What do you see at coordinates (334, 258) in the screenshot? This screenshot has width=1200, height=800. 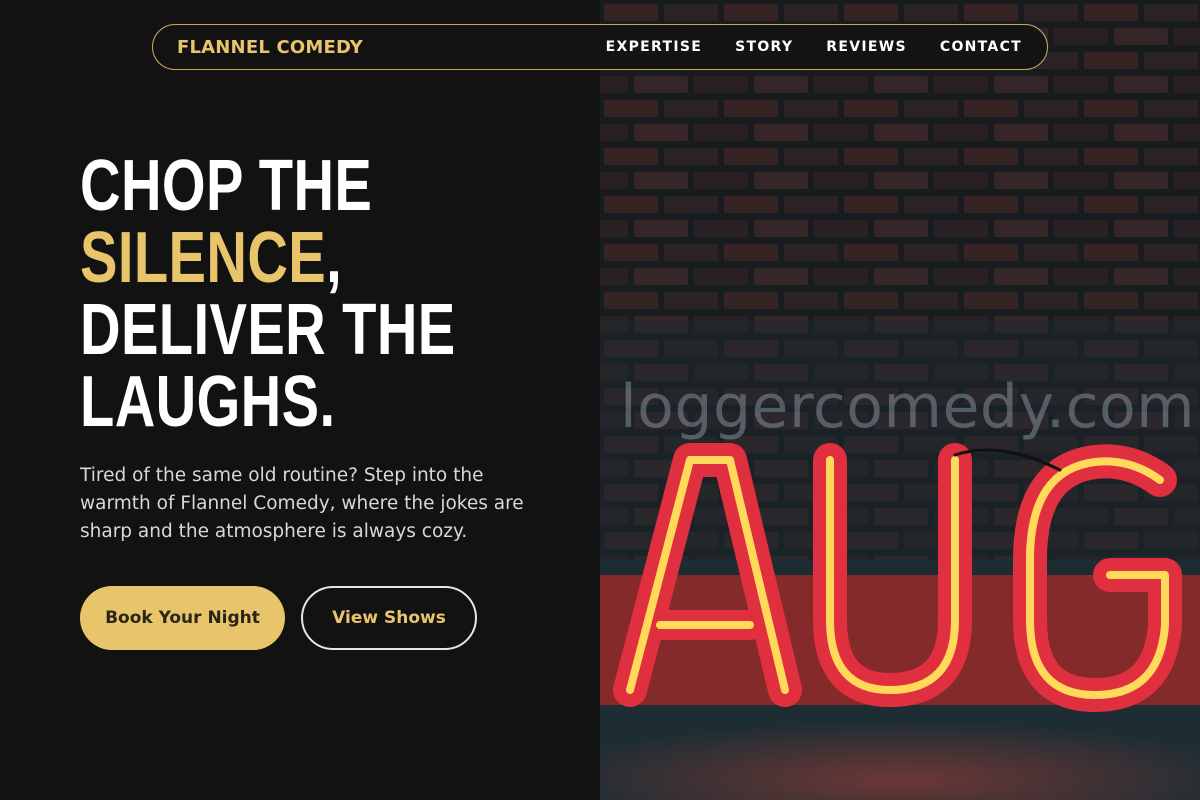 I see `headline-comma: ,` at bounding box center [334, 258].